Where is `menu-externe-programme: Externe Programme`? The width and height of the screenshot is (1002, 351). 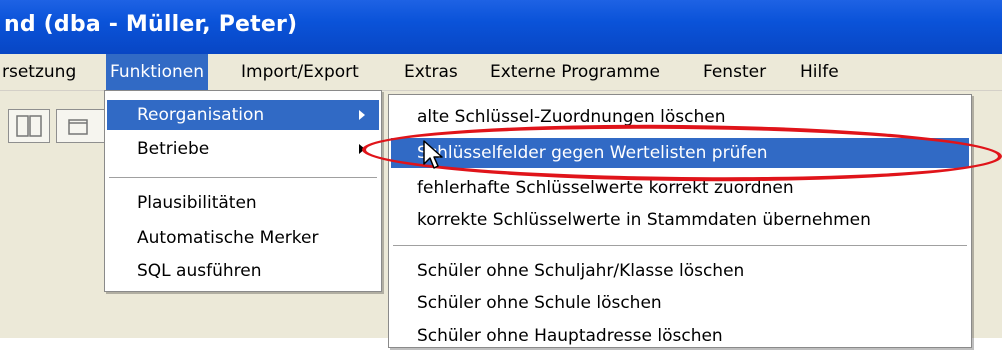
menu-externe-programme: Externe Programme is located at coordinates (575, 72).